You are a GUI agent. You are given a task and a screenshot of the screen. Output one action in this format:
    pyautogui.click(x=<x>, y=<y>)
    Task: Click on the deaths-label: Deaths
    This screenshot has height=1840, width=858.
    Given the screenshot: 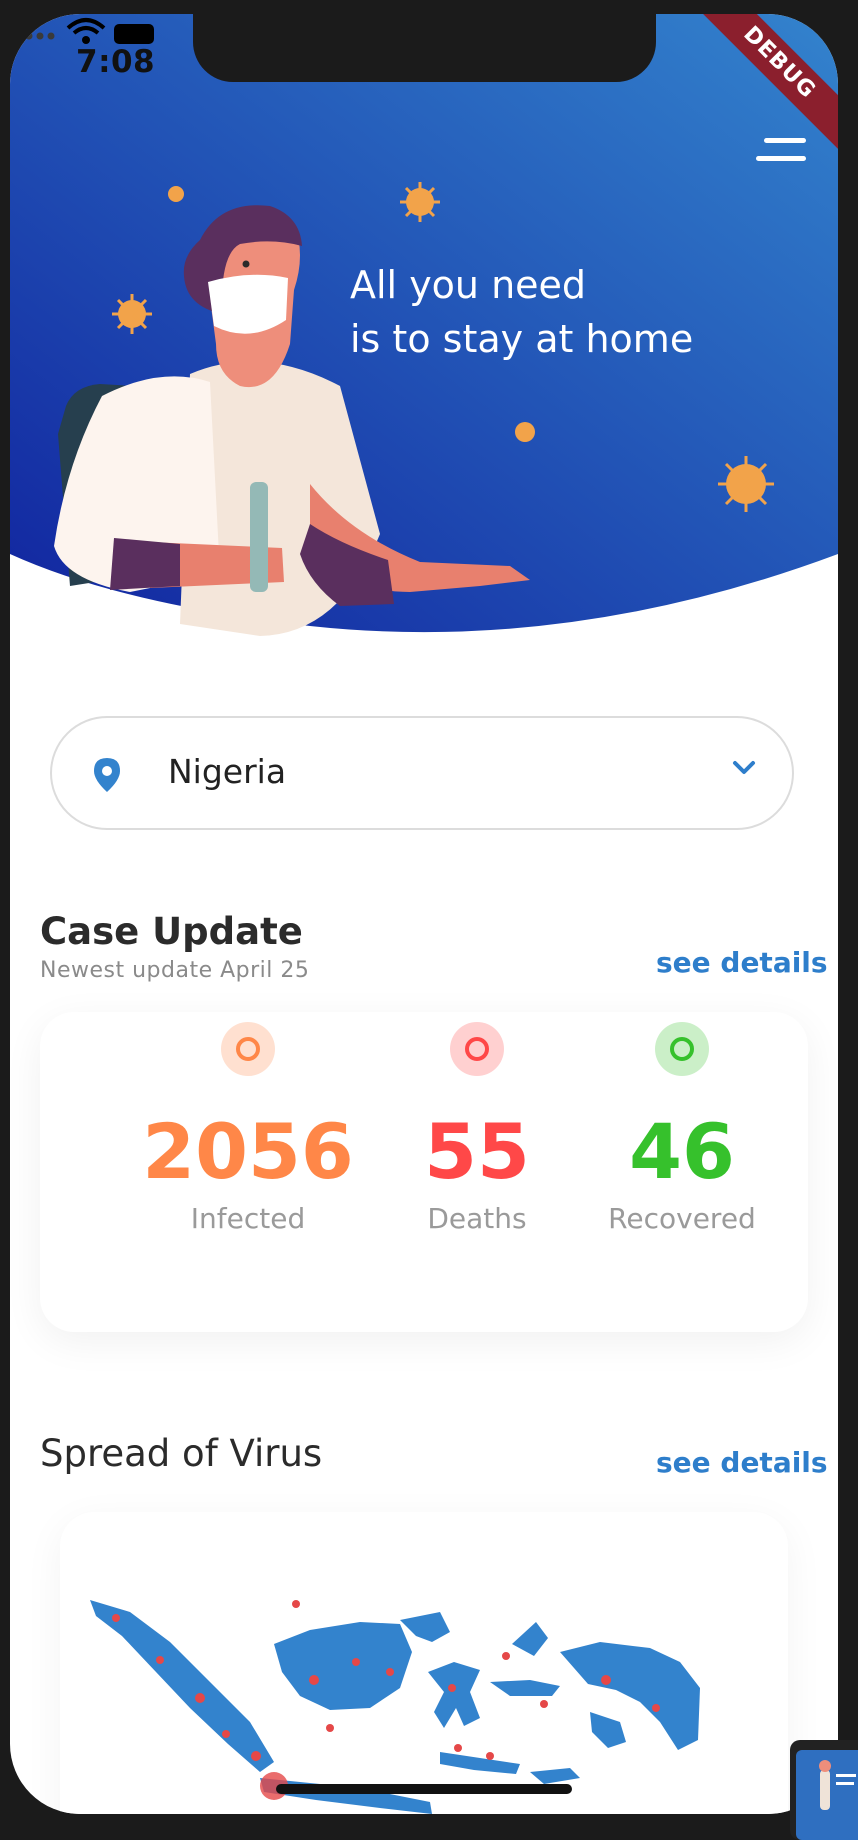 What is the action you would take?
    pyautogui.click(x=477, y=1218)
    